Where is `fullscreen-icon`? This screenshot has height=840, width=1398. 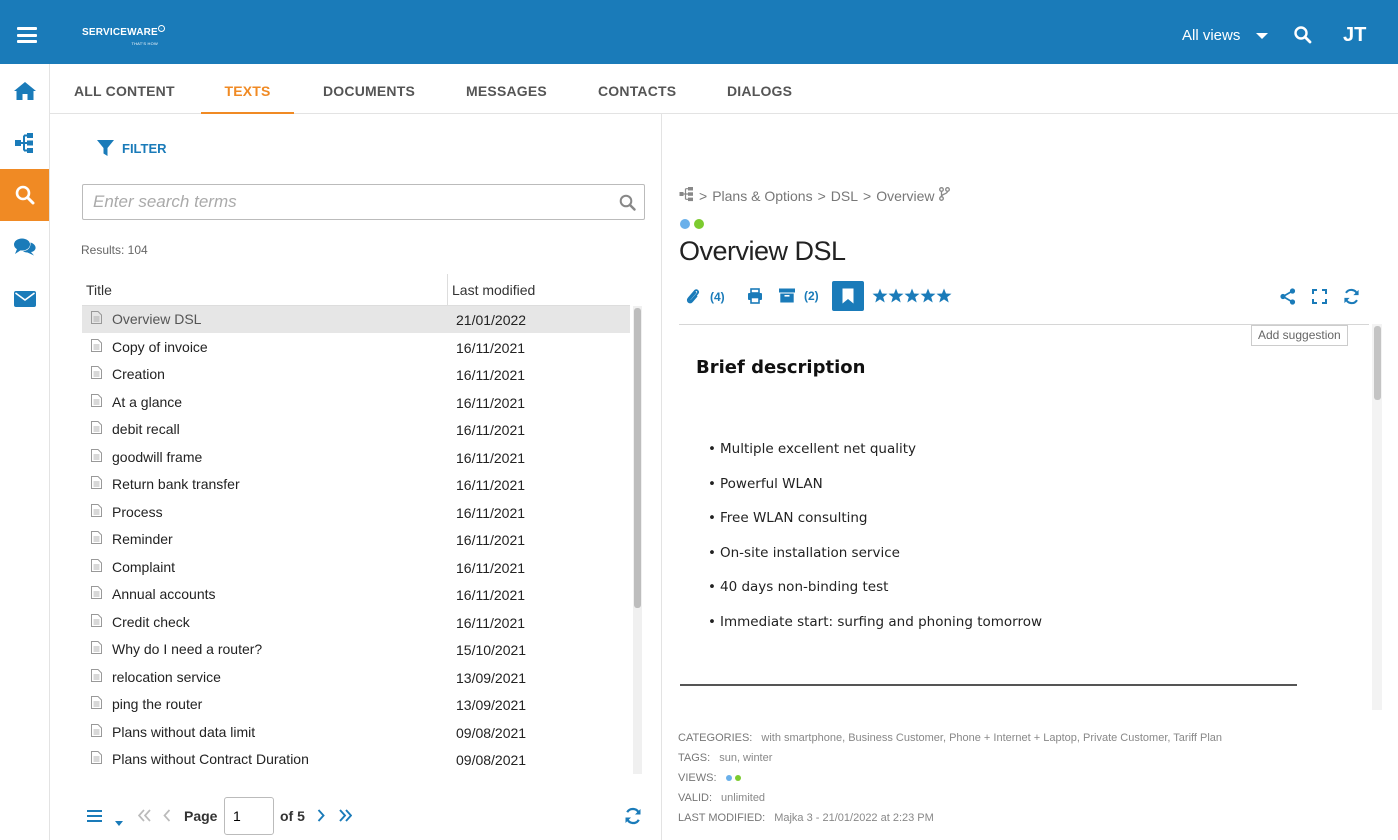
fullscreen-icon is located at coordinates (1319, 296).